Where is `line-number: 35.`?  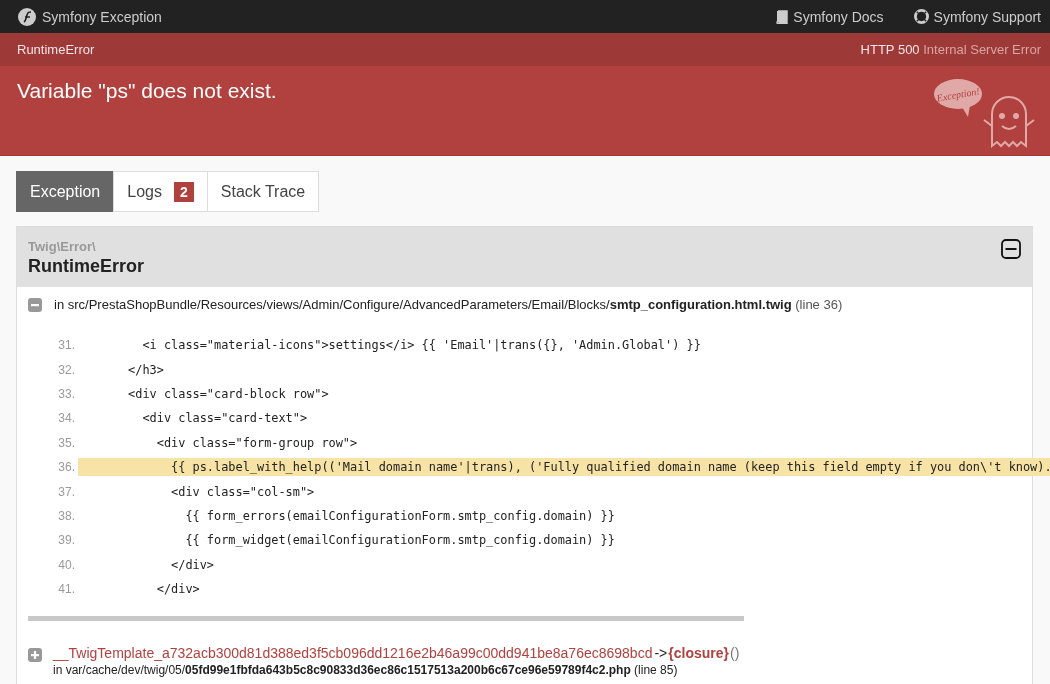 line-number: 35. is located at coordinates (66, 442).